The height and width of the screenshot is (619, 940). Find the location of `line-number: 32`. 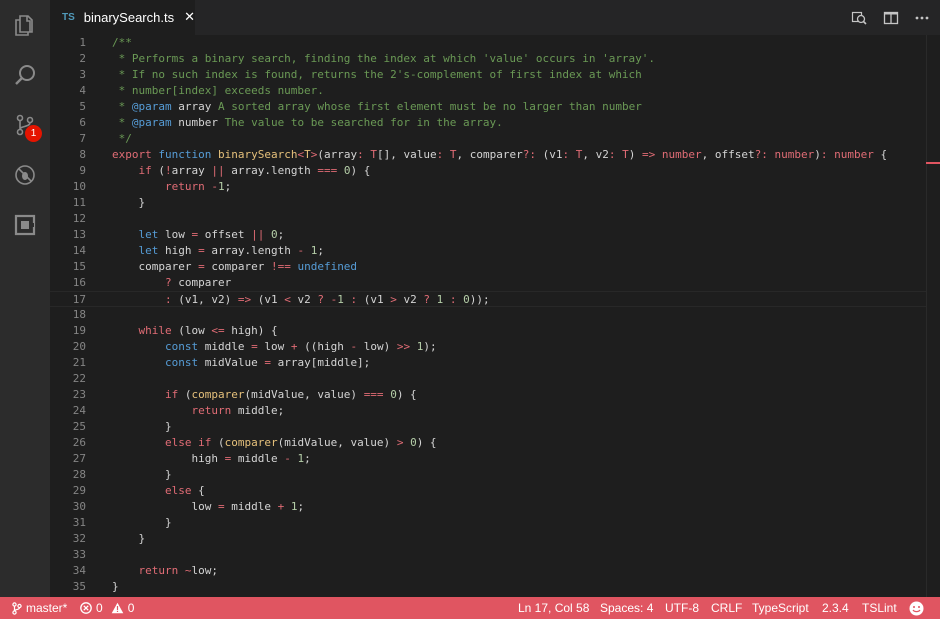

line-number: 32 is located at coordinates (79, 538).